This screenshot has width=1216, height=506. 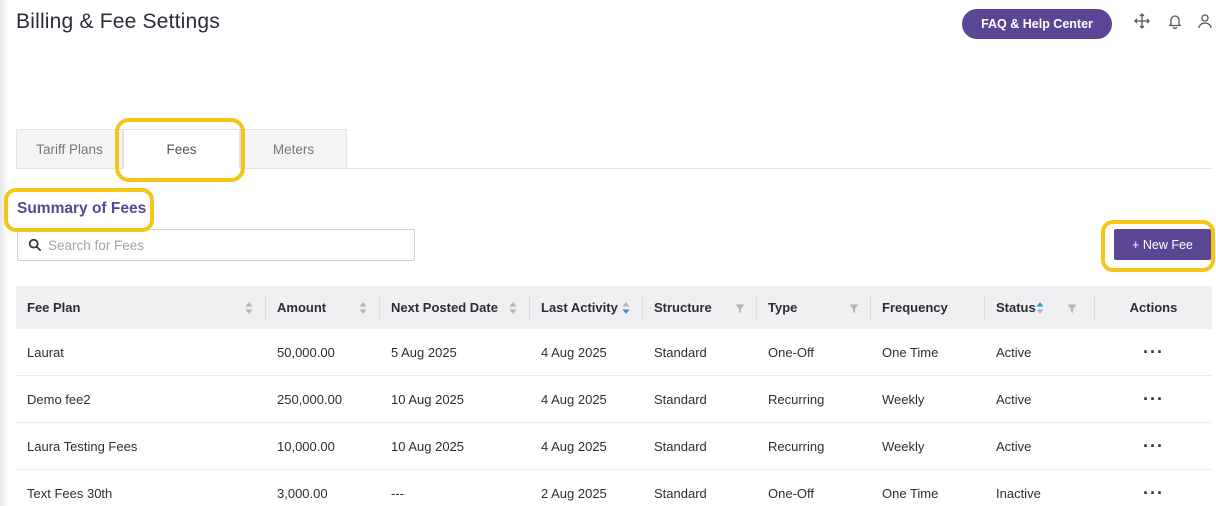 What do you see at coordinates (574, 493) in the screenshot?
I see `cell-last-activity: 2 Aug 2025` at bounding box center [574, 493].